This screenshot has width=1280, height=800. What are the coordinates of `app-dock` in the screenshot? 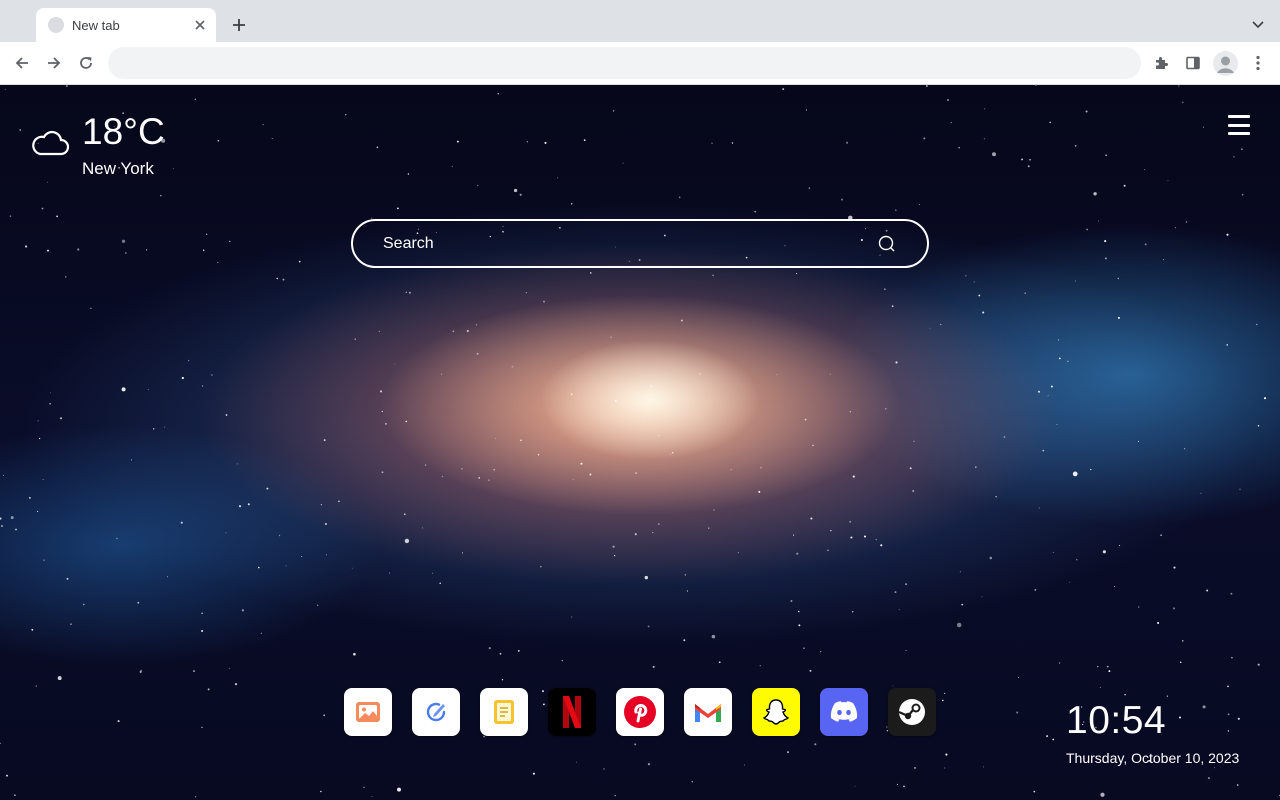 It's located at (640, 712).